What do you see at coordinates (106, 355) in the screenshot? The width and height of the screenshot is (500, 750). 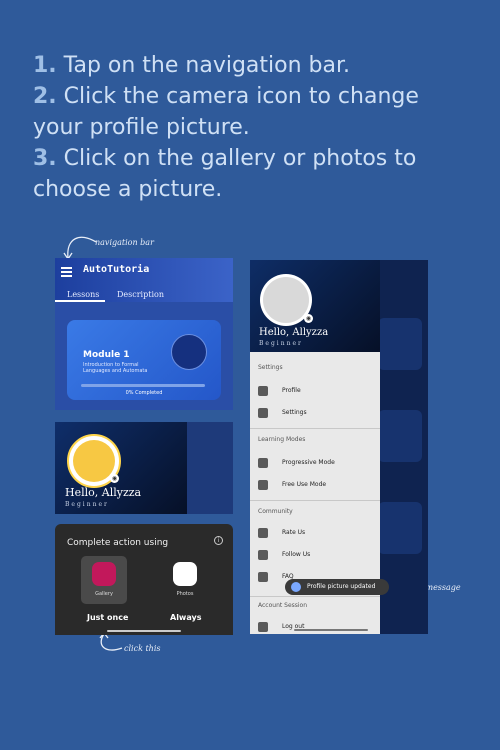 I see `module-title: Module 1` at bounding box center [106, 355].